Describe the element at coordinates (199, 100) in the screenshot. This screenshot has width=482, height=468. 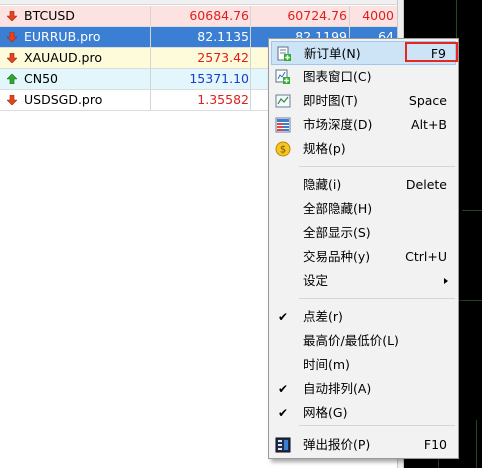
I see `bid-cell: 1.35582` at that location.